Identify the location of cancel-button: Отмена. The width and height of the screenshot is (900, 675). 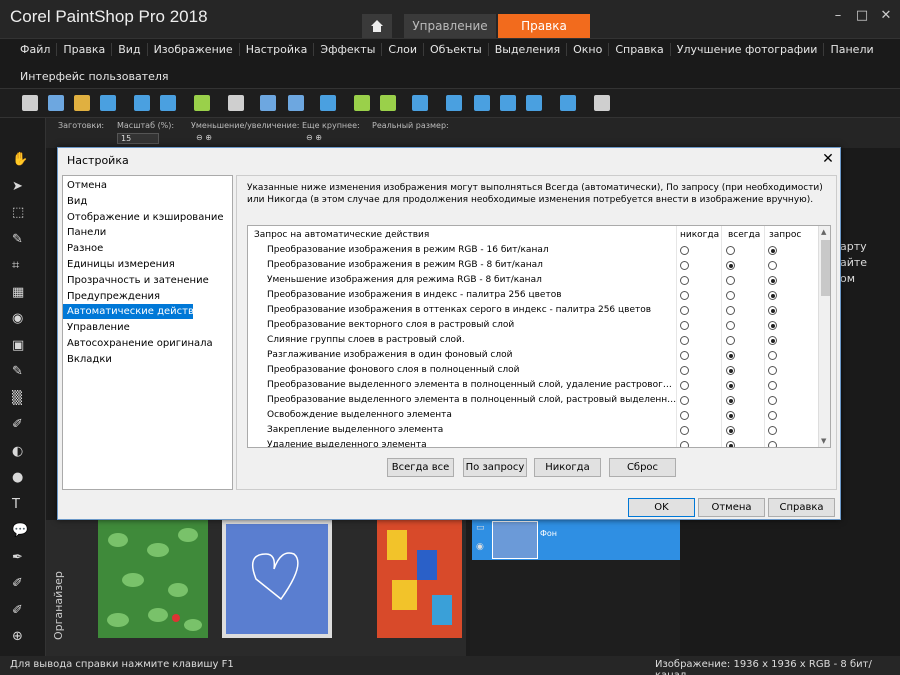
(731, 507).